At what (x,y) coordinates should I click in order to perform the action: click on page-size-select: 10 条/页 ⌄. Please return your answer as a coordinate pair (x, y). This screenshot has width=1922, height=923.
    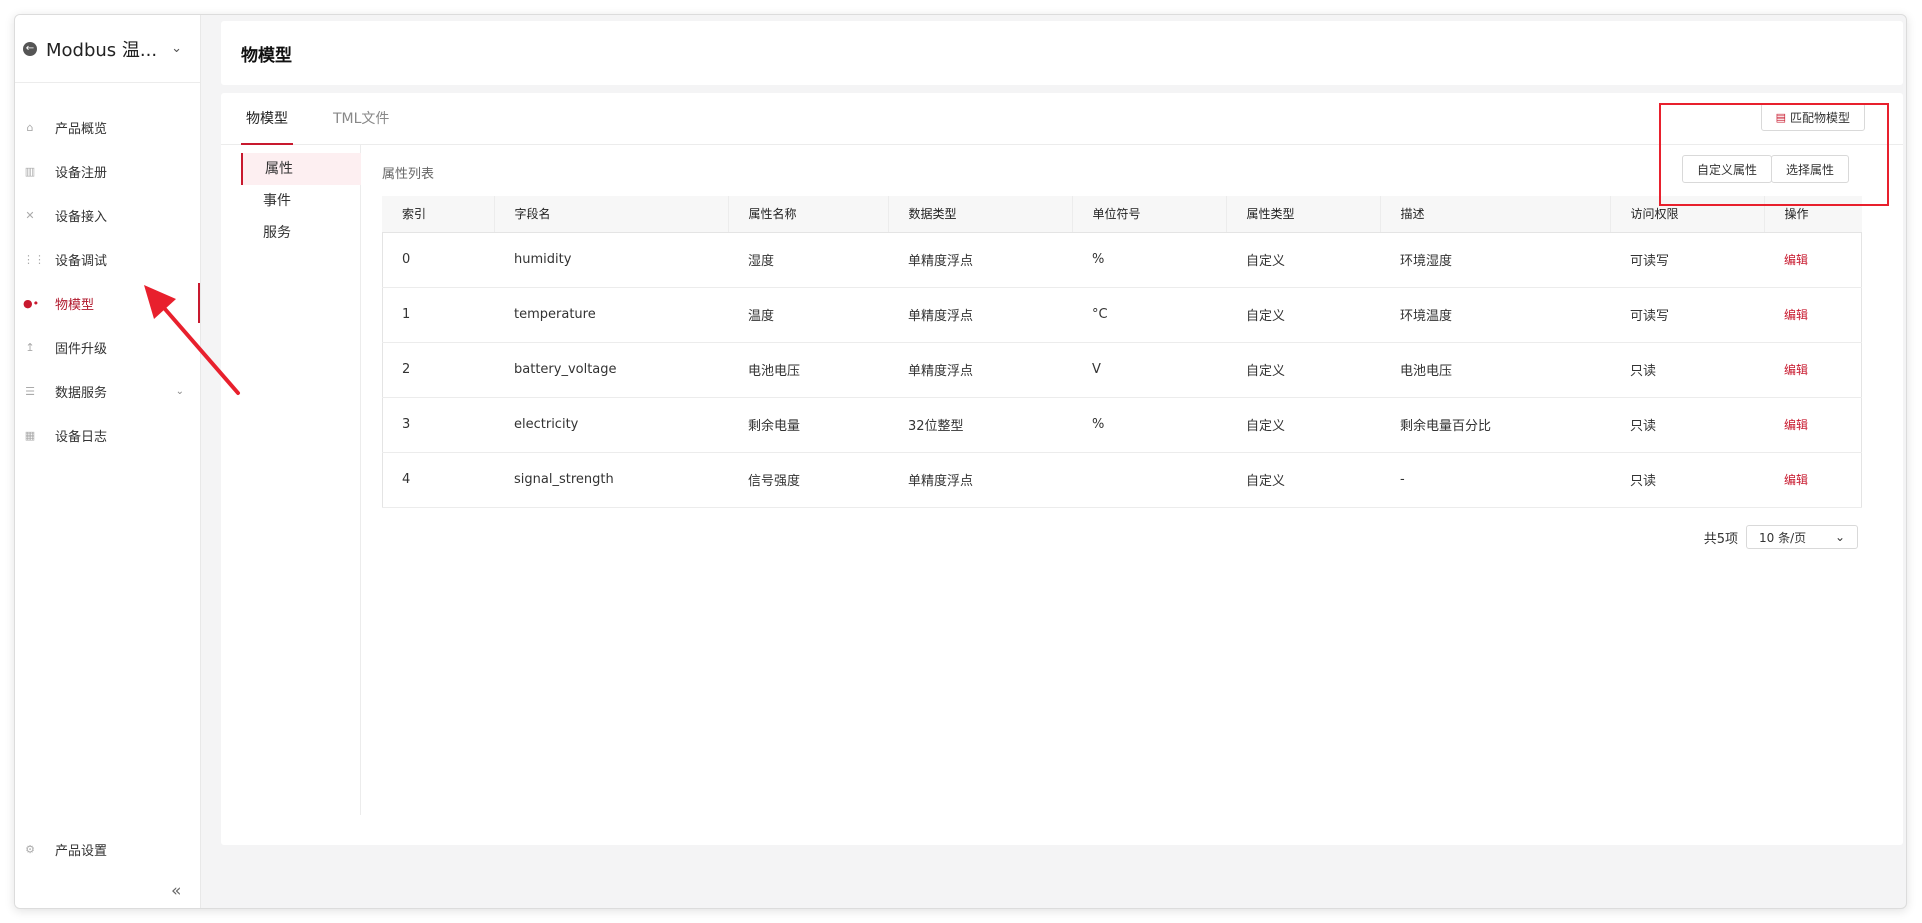
    Looking at the image, I should click on (1802, 537).